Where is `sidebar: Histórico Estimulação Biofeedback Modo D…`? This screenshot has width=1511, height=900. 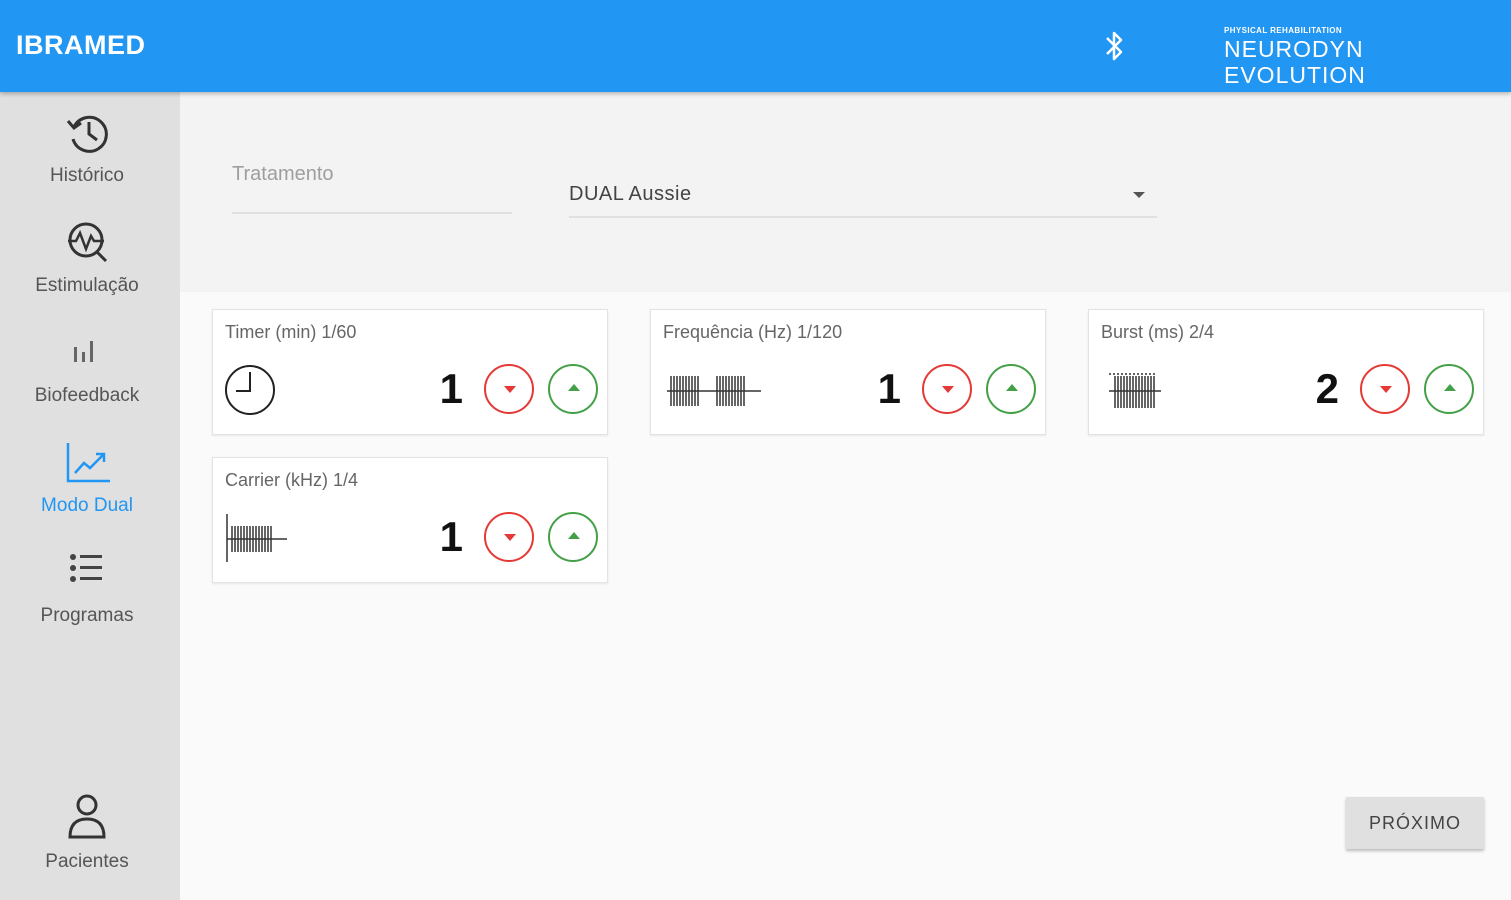 sidebar: Histórico Estimulação Biofeedback Modo D… is located at coordinates (90, 496).